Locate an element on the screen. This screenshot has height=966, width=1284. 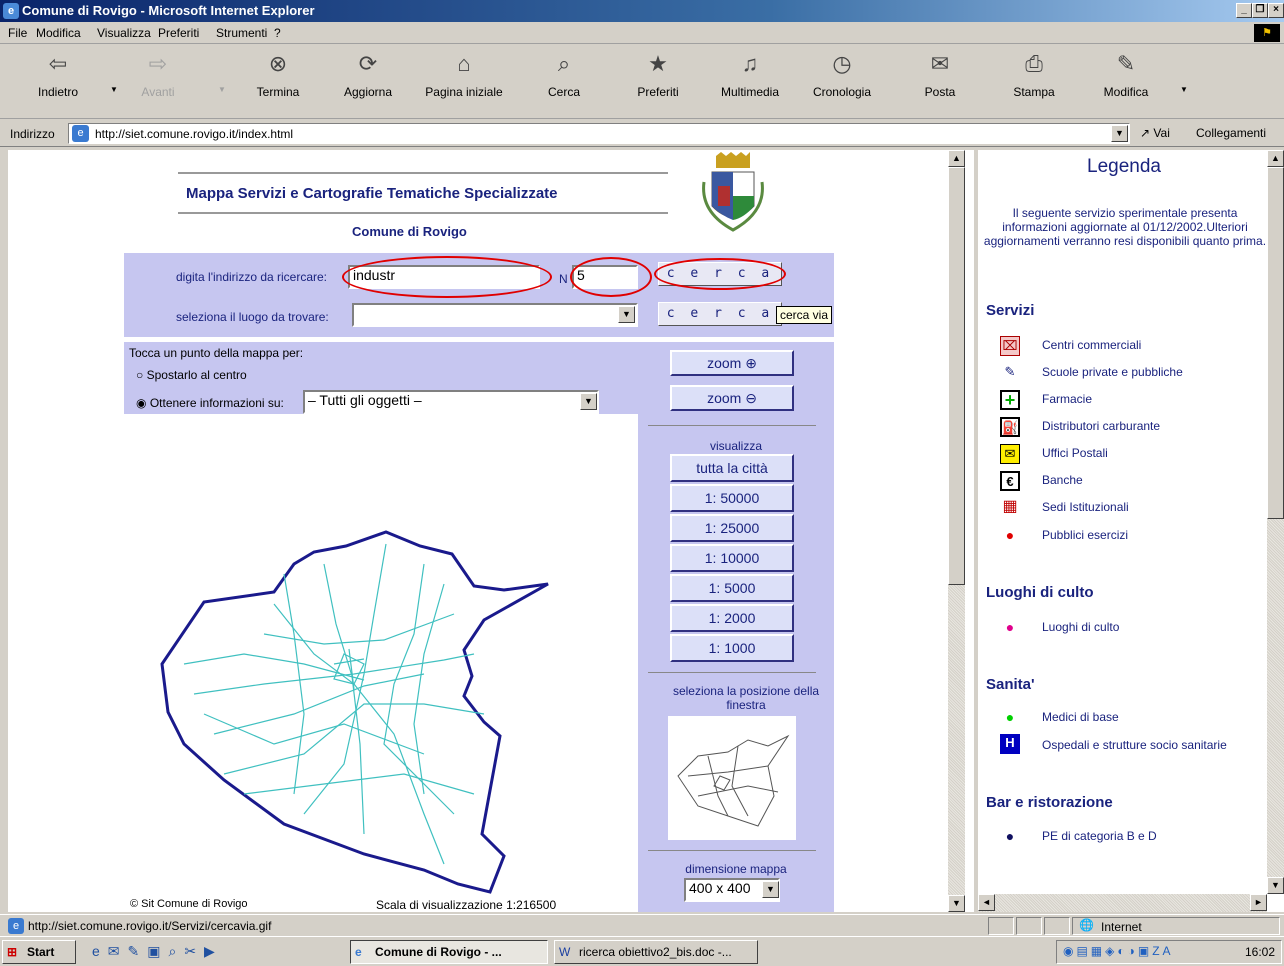
mail-button: ✉ Posta is located at coordinates (940, 74).